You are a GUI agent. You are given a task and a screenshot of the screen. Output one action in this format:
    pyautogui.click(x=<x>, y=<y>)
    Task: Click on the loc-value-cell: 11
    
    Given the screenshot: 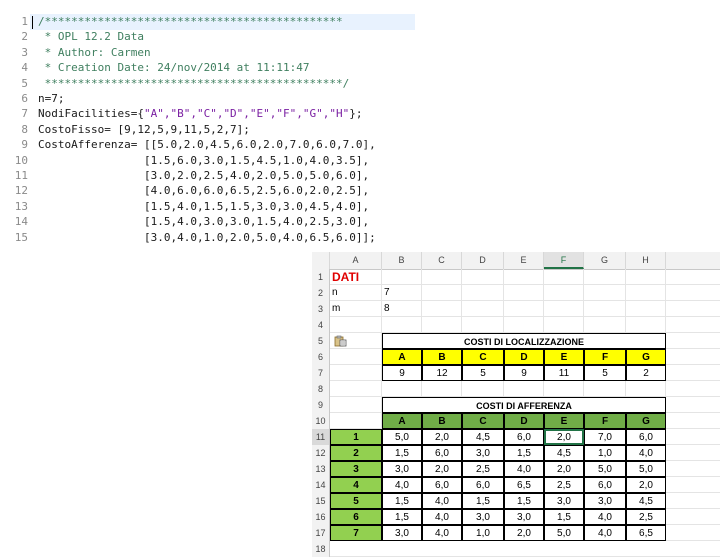 What is the action you would take?
    pyautogui.click(x=564, y=373)
    